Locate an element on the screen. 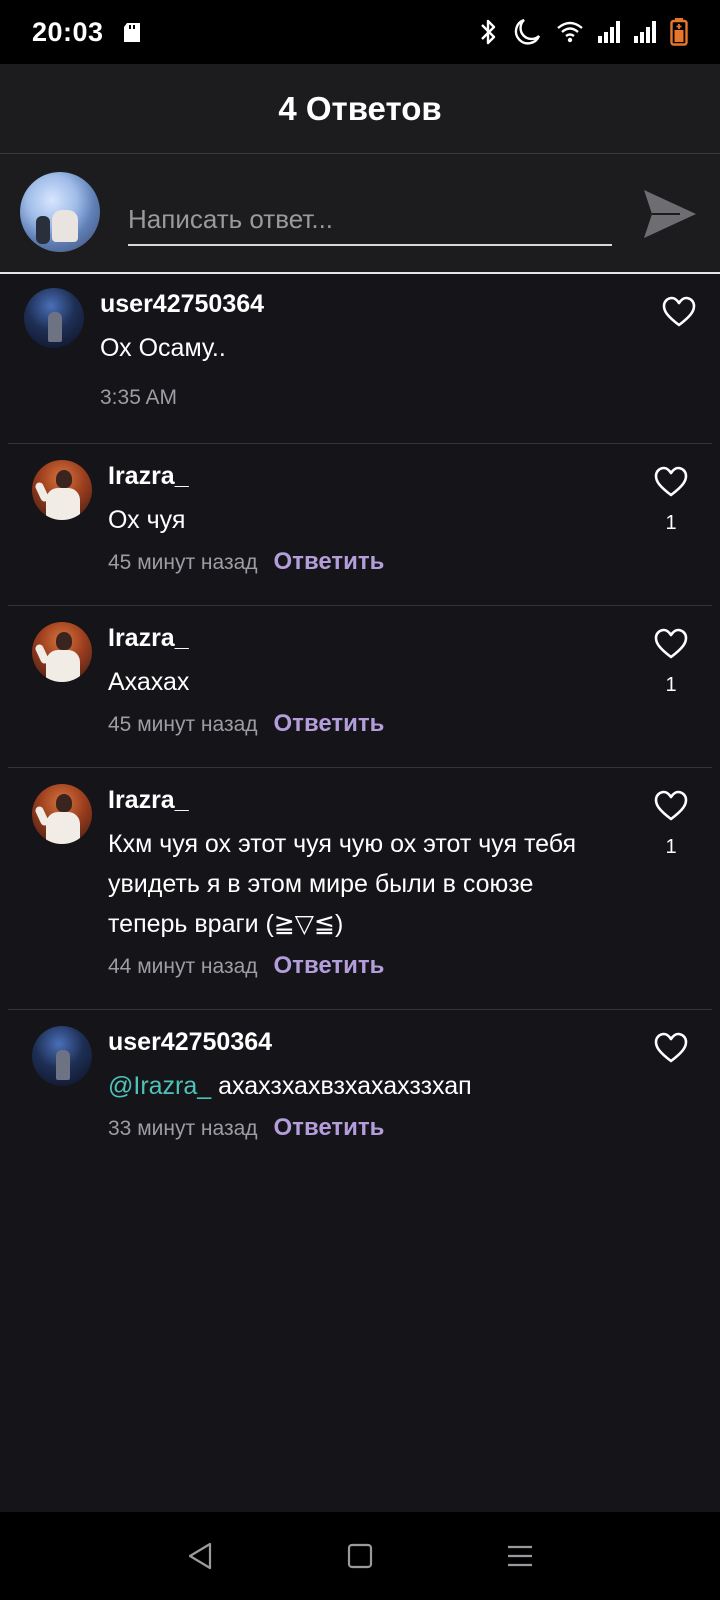  bluetooth-icon is located at coordinates (488, 32).